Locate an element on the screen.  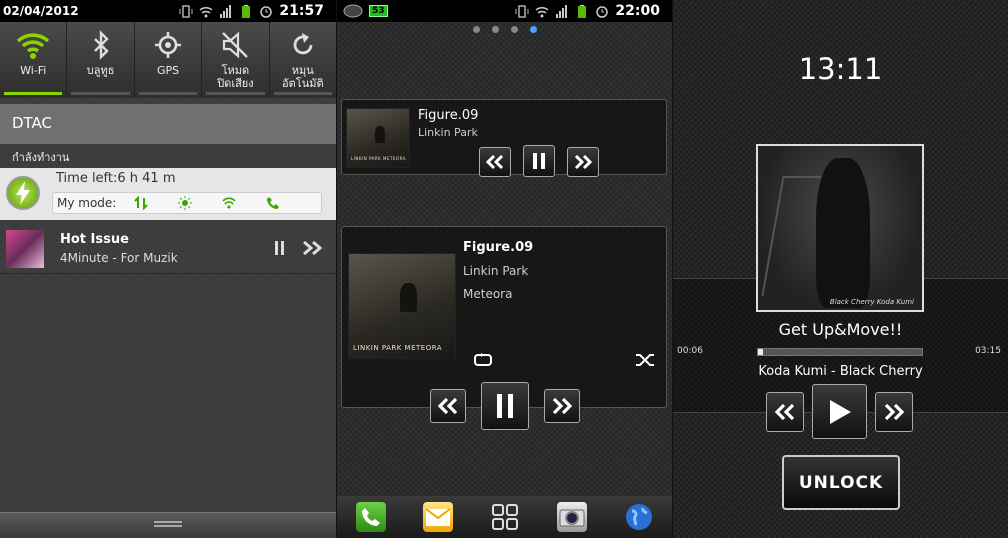
large-widget-title: Figure.09 is located at coordinates (498, 247).